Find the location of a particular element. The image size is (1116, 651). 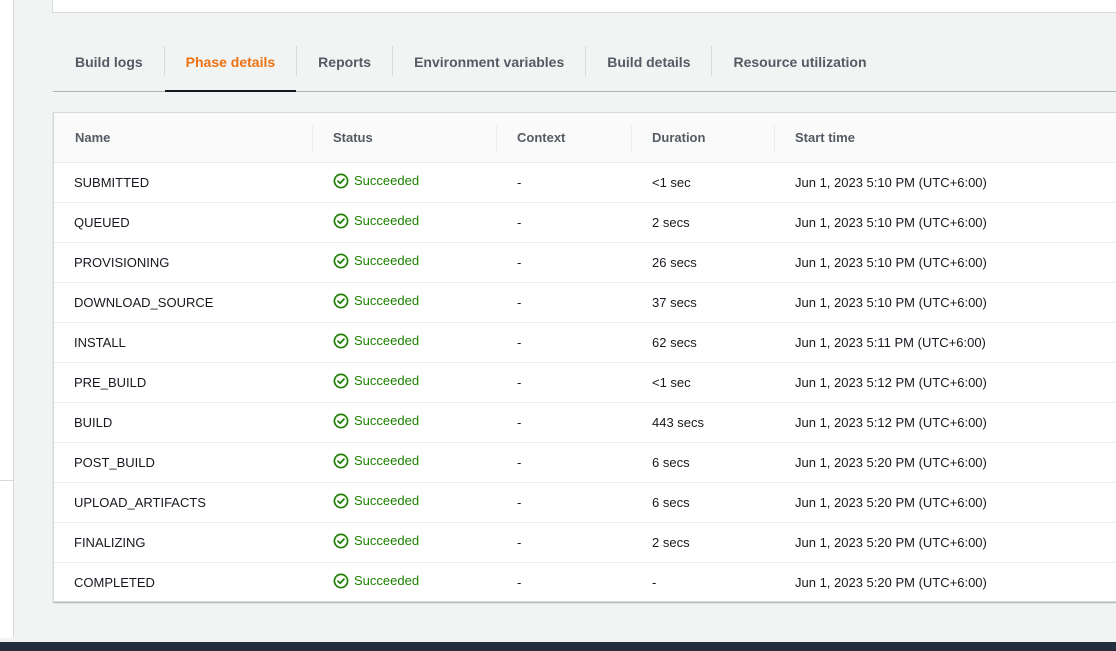

phase-duration: <1 sec is located at coordinates (702, 182).